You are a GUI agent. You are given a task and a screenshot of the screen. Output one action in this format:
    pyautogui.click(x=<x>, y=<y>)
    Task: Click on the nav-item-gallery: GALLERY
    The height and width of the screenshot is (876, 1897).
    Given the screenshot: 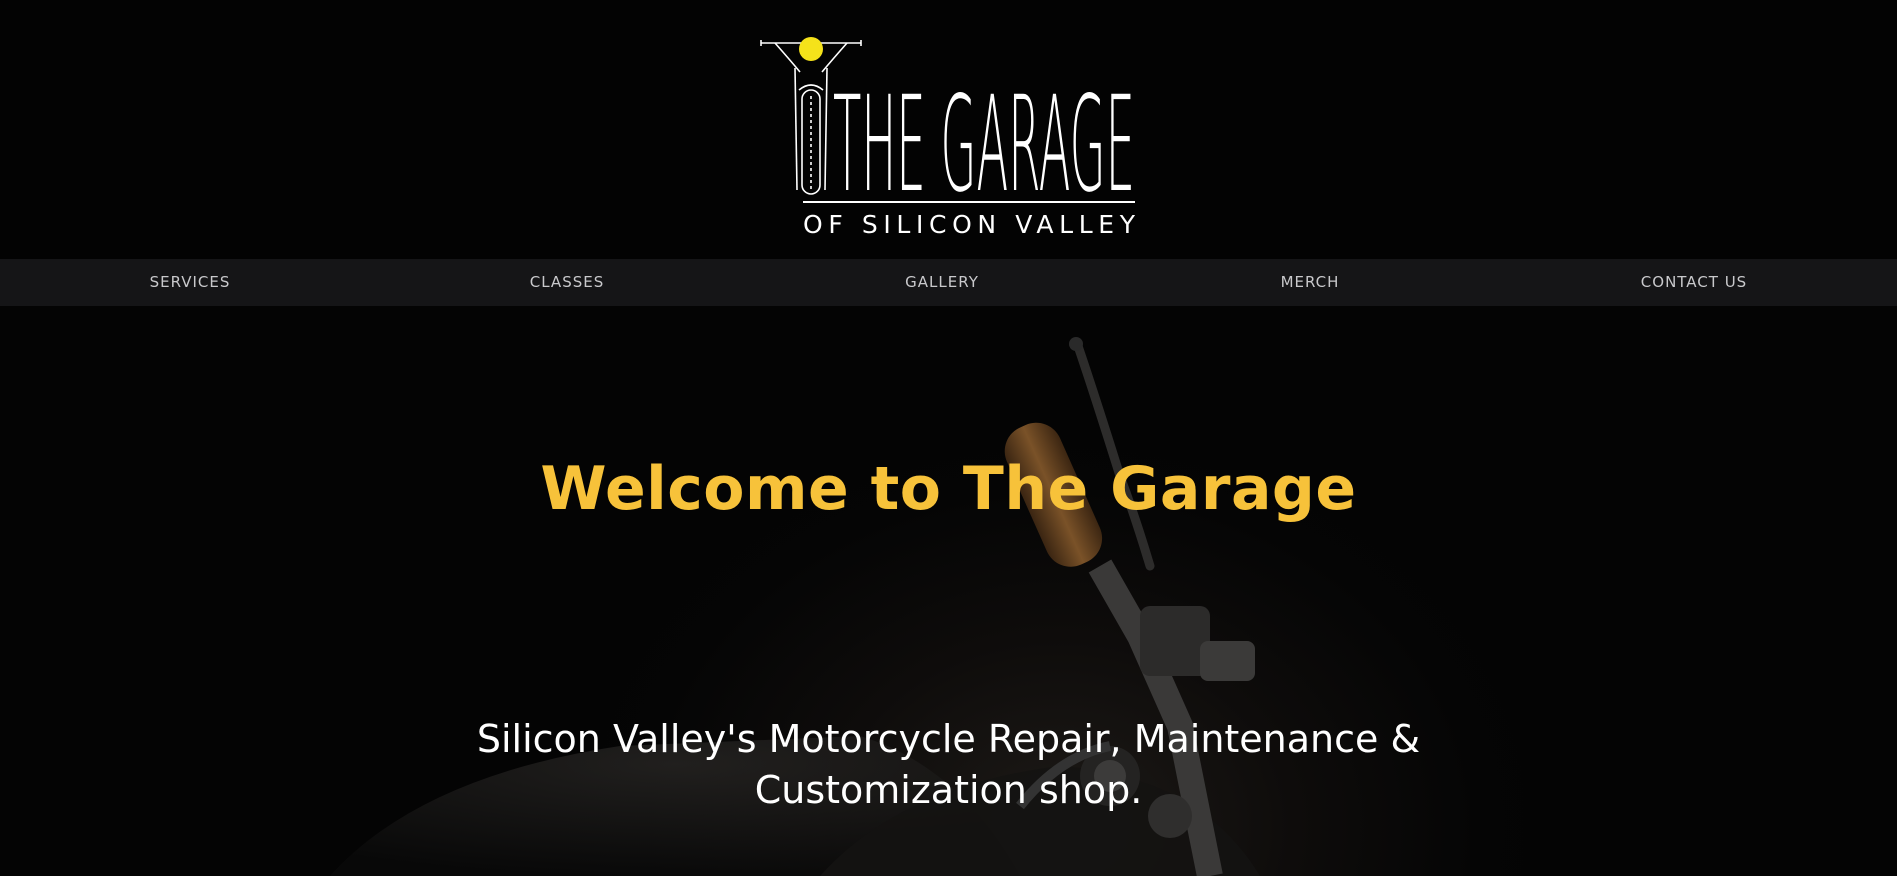 What is the action you would take?
    pyautogui.click(x=942, y=282)
    